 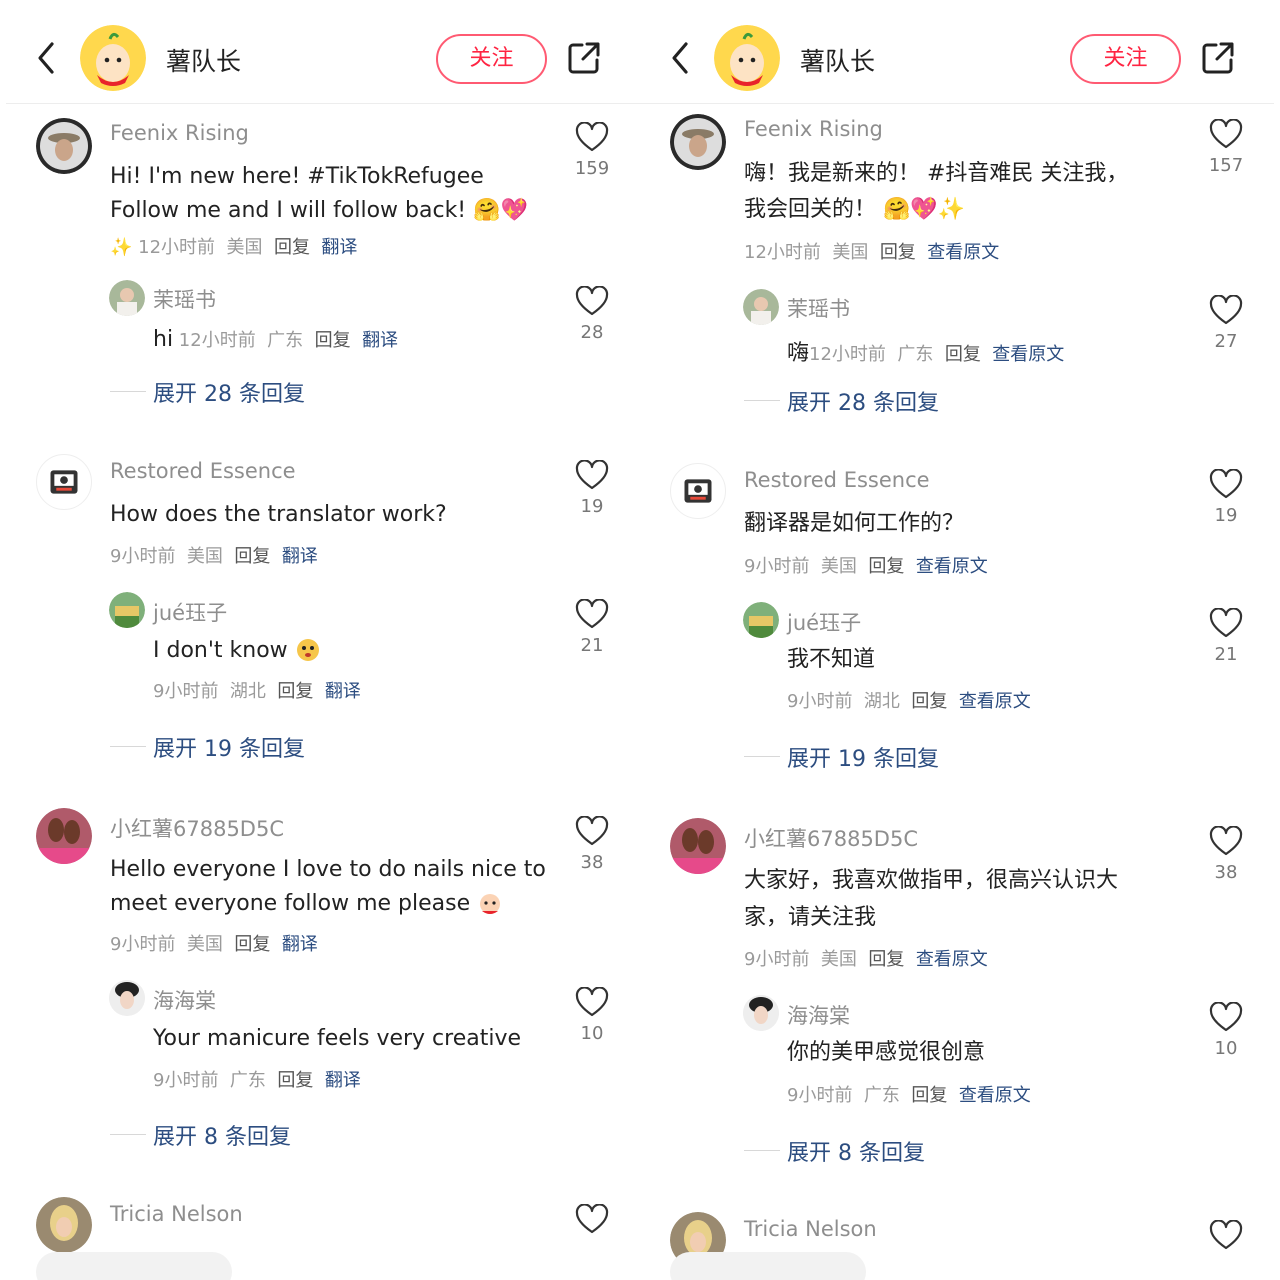 I want to click on comment-meta: 9小时前 美国 回复 查看原文, so click(x=866, y=565).